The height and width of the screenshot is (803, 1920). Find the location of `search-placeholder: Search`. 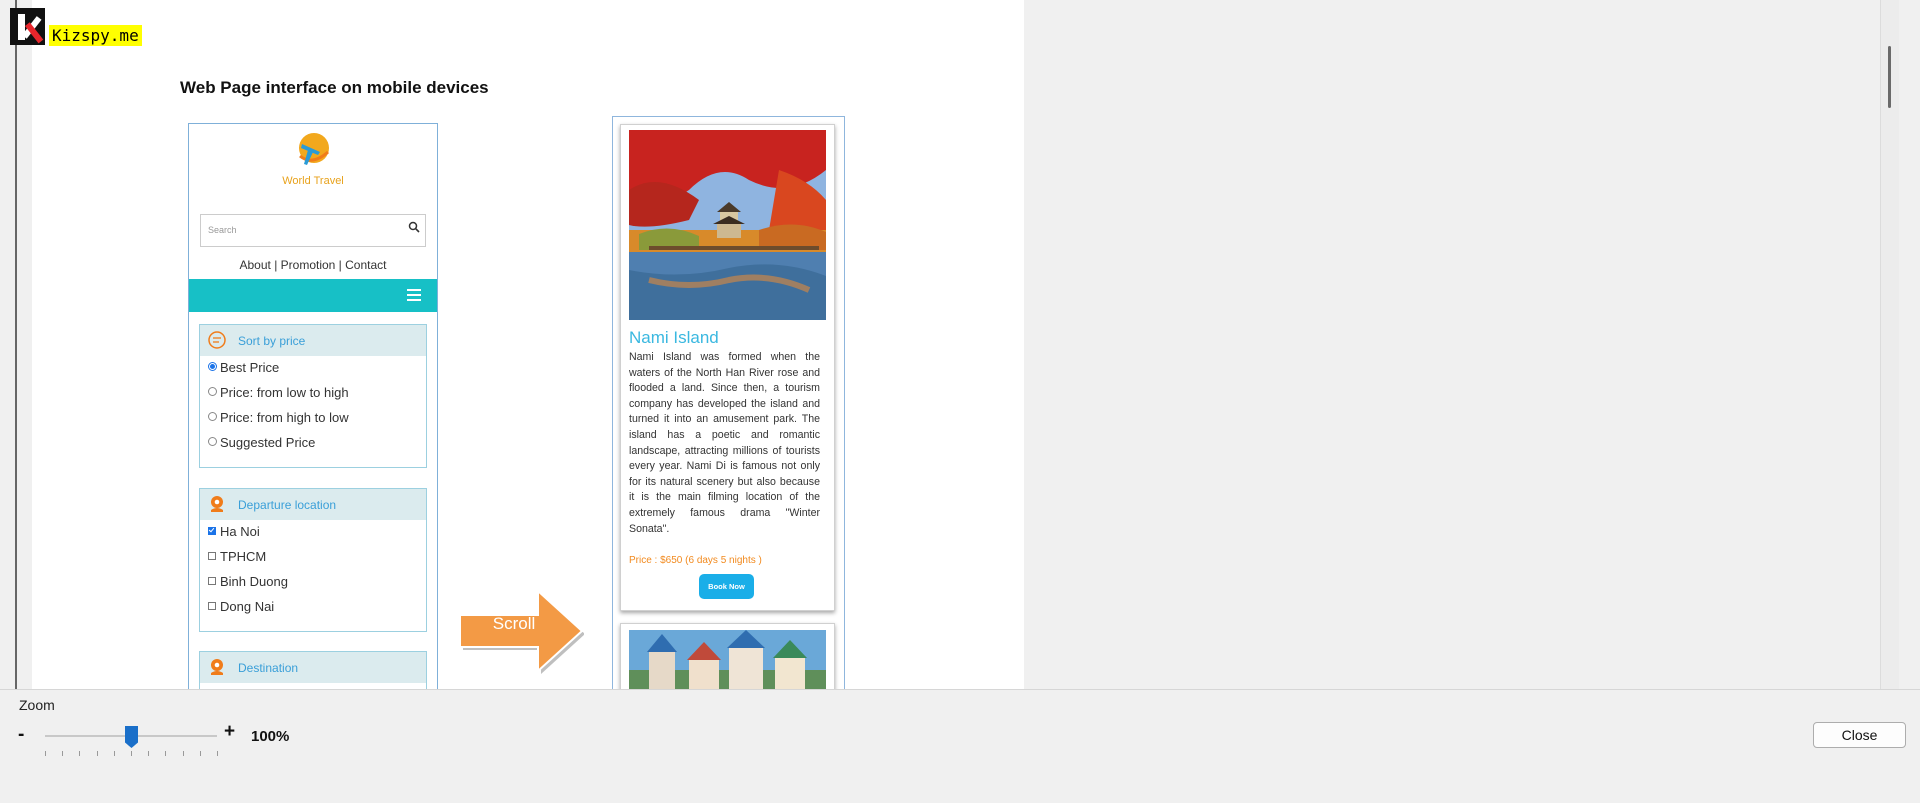

search-placeholder: Search is located at coordinates (222, 230).